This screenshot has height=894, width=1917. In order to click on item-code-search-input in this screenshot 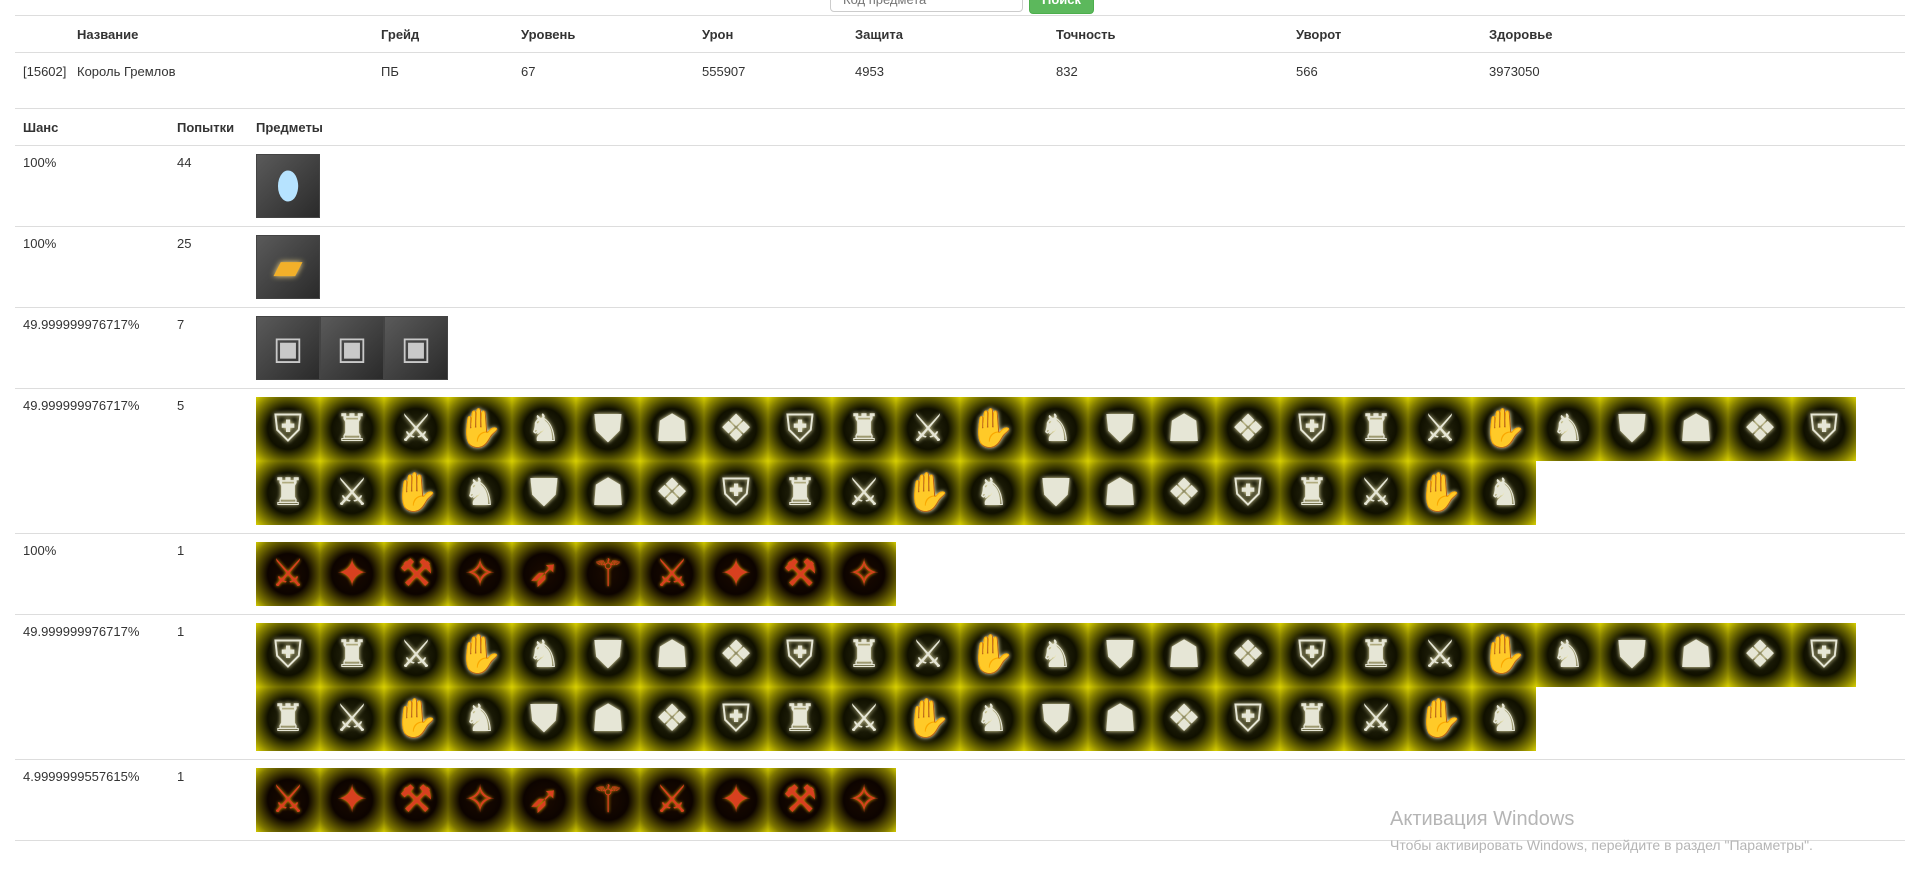, I will do `click(926, 6)`.